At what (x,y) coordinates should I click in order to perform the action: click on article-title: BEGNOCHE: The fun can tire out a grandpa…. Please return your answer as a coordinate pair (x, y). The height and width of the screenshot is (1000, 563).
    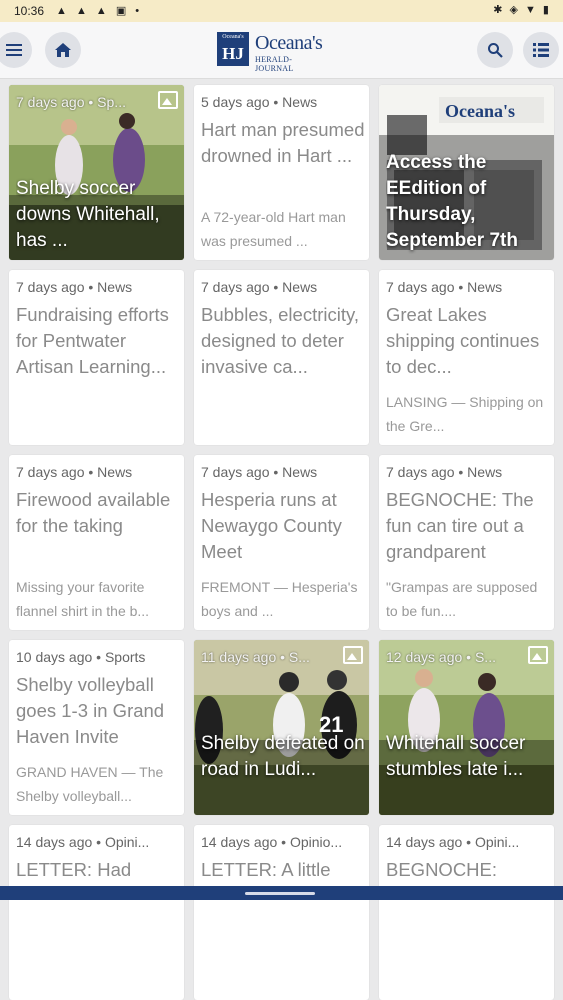
    Looking at the image, I should click on (460, 525).